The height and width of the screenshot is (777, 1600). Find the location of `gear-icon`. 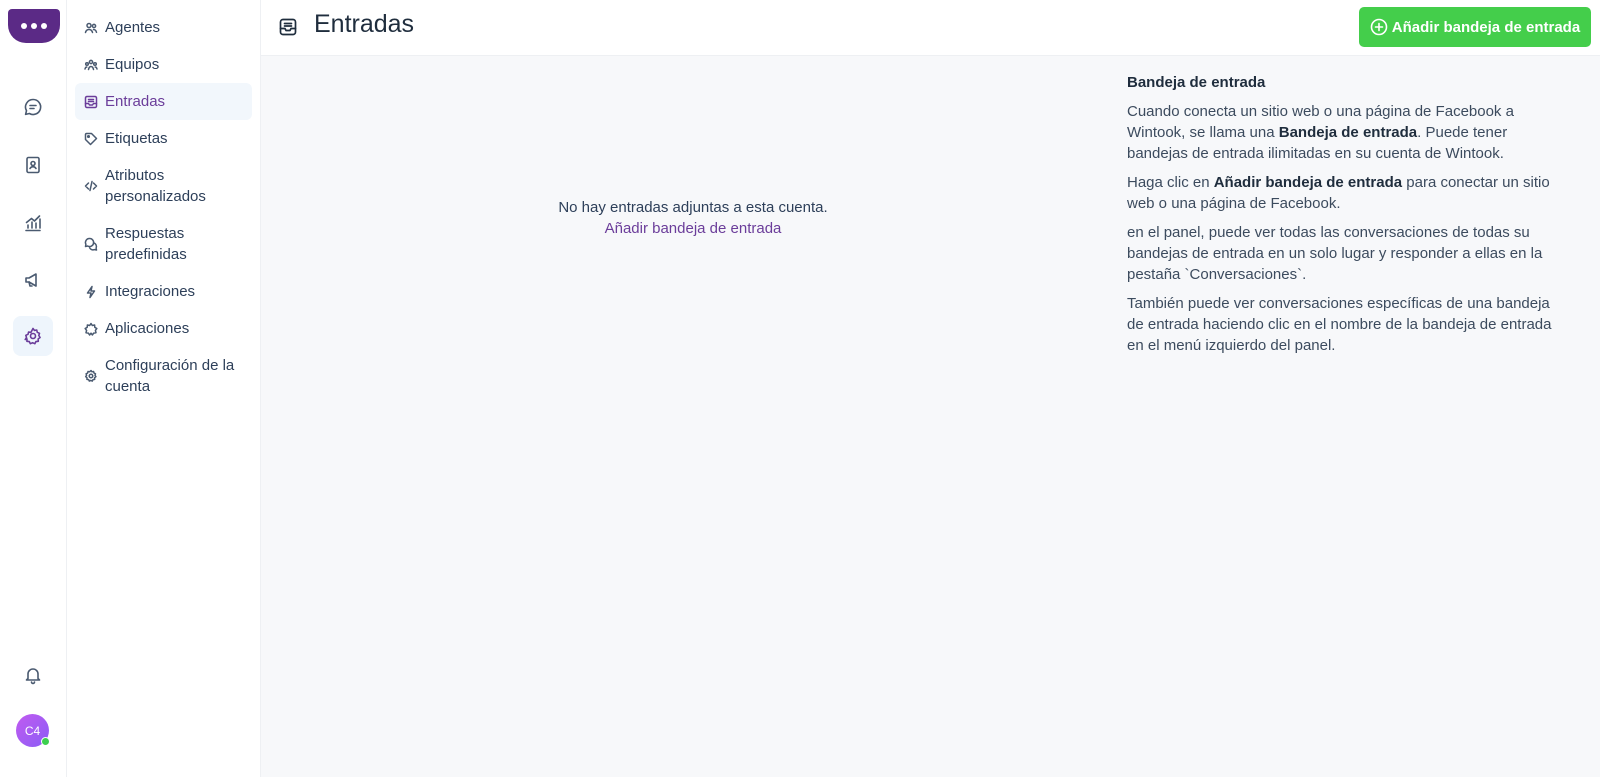

gear-icon is located at coordinates (91, 375).